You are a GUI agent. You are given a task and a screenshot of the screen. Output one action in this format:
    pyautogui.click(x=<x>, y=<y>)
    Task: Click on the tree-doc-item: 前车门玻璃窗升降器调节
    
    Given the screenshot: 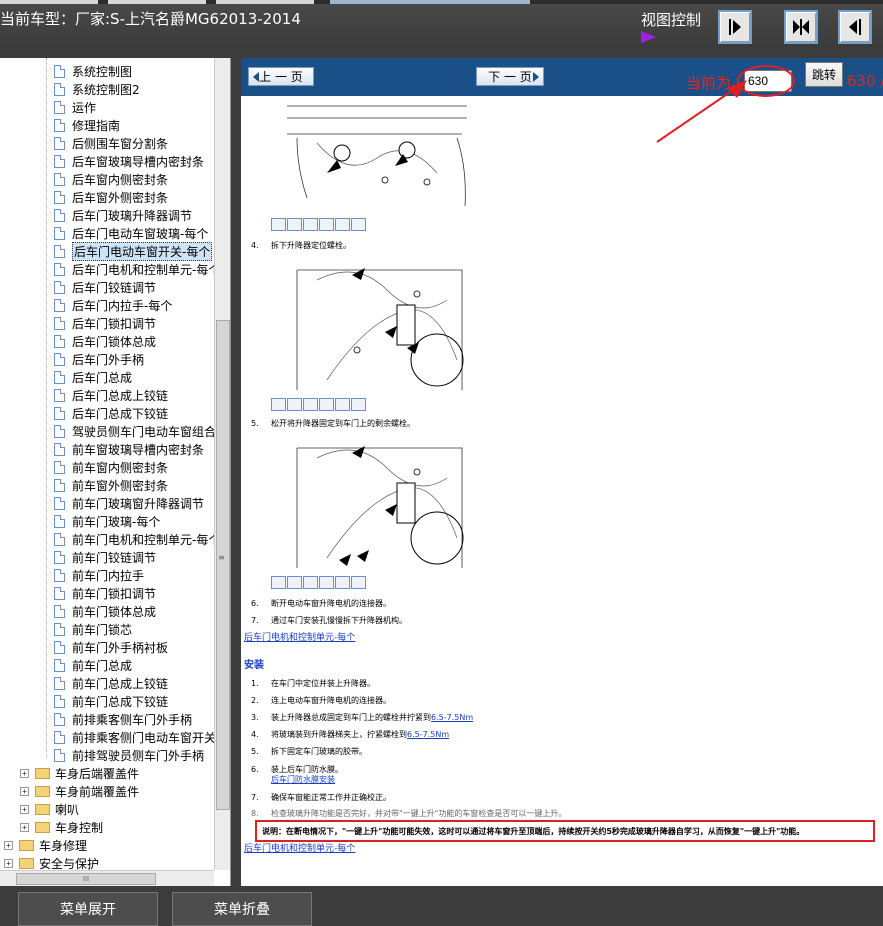 What is the action you would take?
    pyautogui.click(x=129, y=503)
    